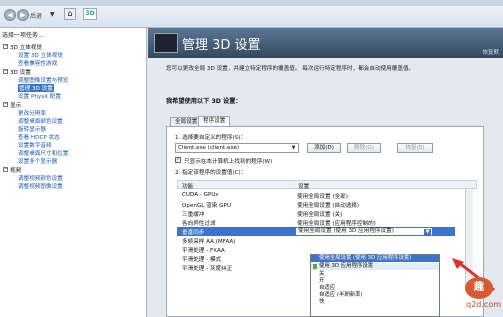 The image size is (503, 317). What do you see at coordinates (209, 148) in the screenshot?
I see `program-select-value: Client.exe (client.exe)` at bounding box center [209, 148].